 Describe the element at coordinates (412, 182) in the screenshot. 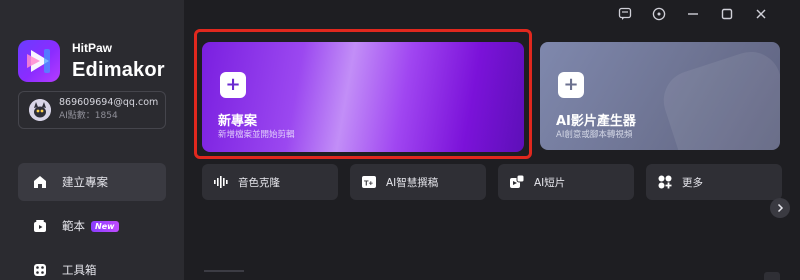

I see `tool-label: AI智慧撰稿` at that location.